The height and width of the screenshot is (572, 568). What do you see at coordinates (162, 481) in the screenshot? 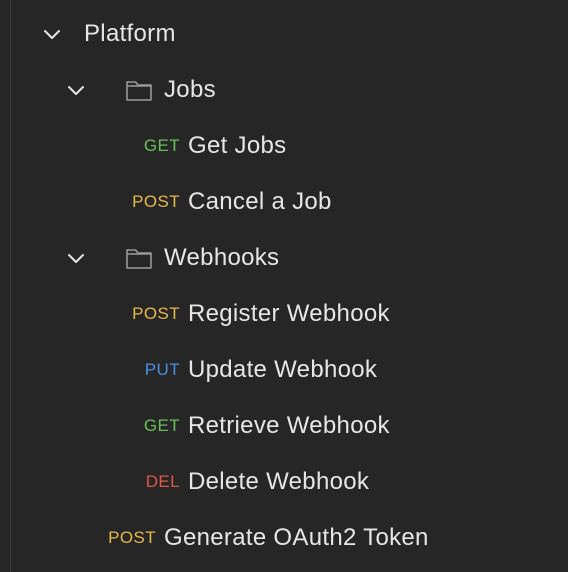
I see `method-badge: DEL` at bounding box center [162, 481].